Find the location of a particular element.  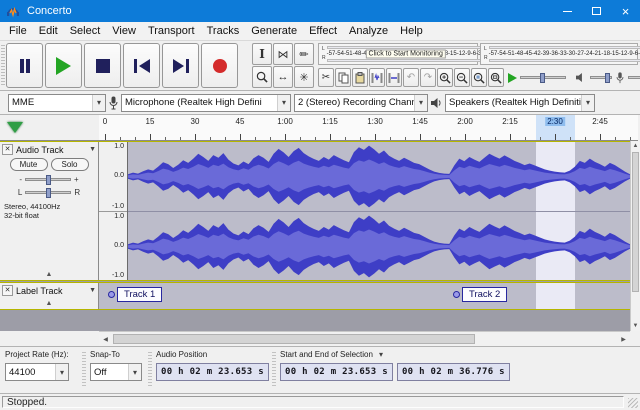

mute-button: Mute is located at coordinates (28, 164).